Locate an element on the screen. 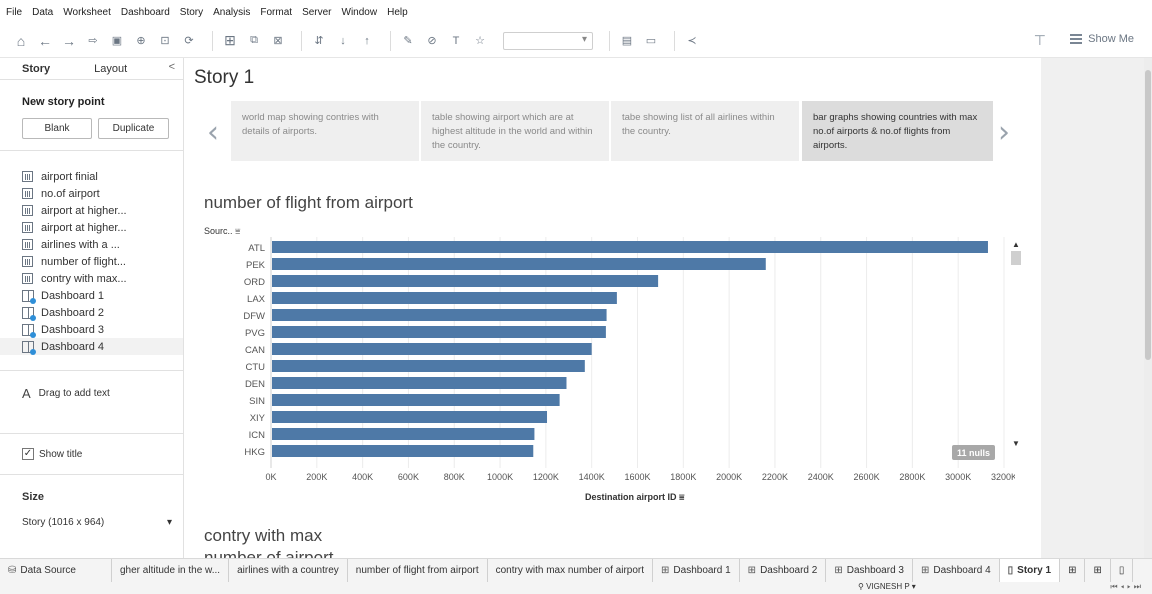  pin-icon: ☆ is located at coordinates (480, 41).